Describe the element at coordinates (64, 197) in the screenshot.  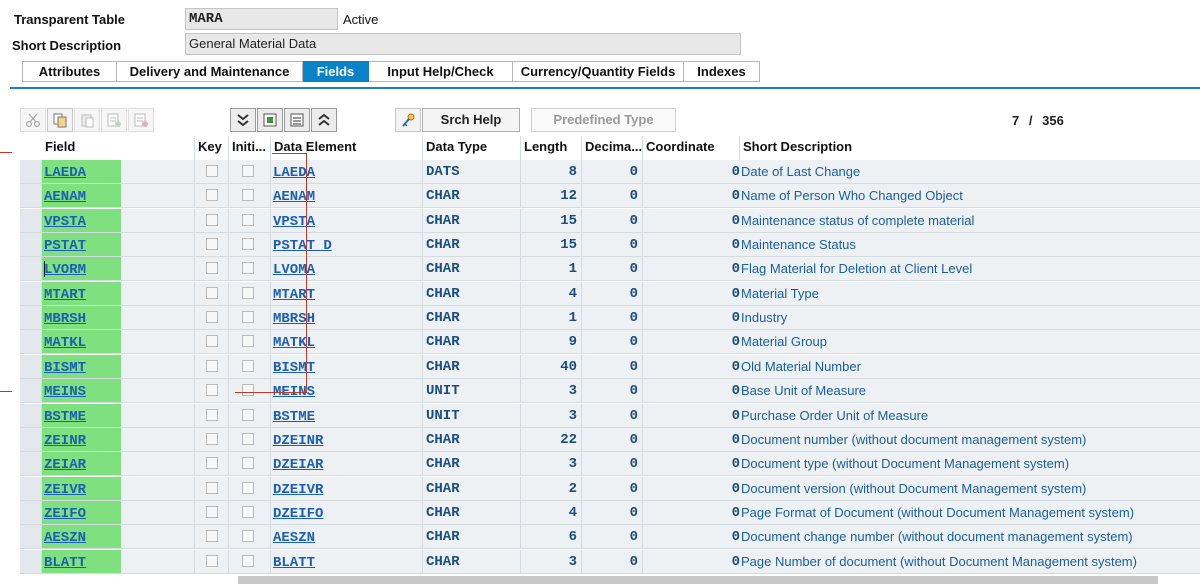
I see `field-name-link: AENAM` at that location.